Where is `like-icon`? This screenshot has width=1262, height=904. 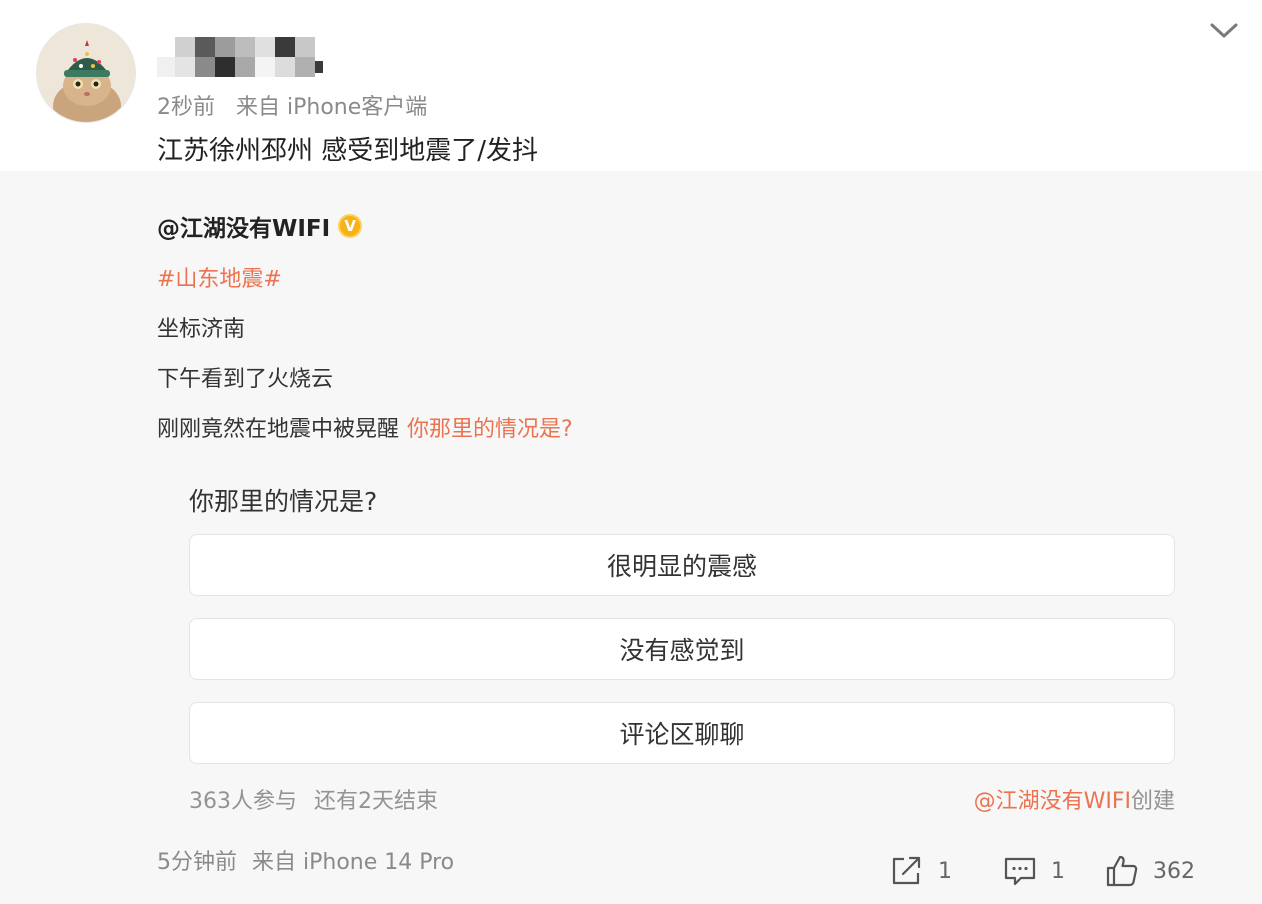
like-icon is located at coordinates (1122, 871).